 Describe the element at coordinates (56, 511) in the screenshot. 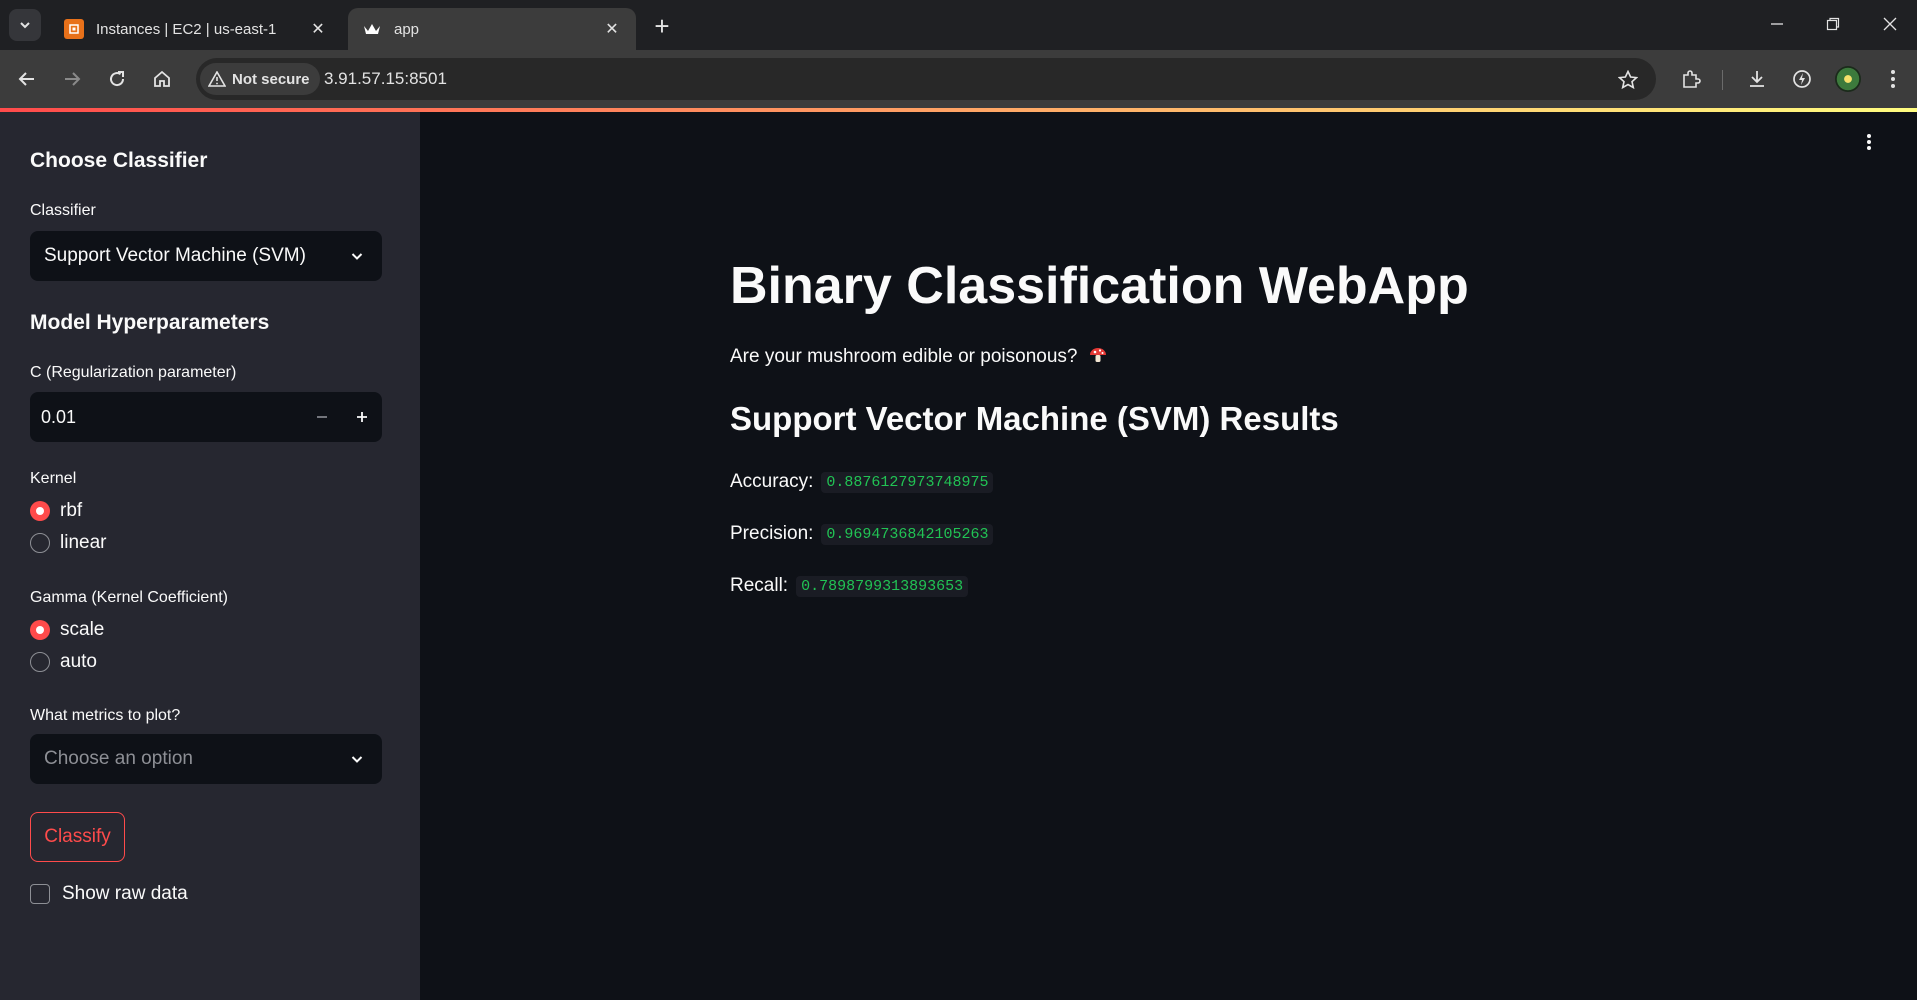

I see `kernel-option-rbf: rbf` at that location.